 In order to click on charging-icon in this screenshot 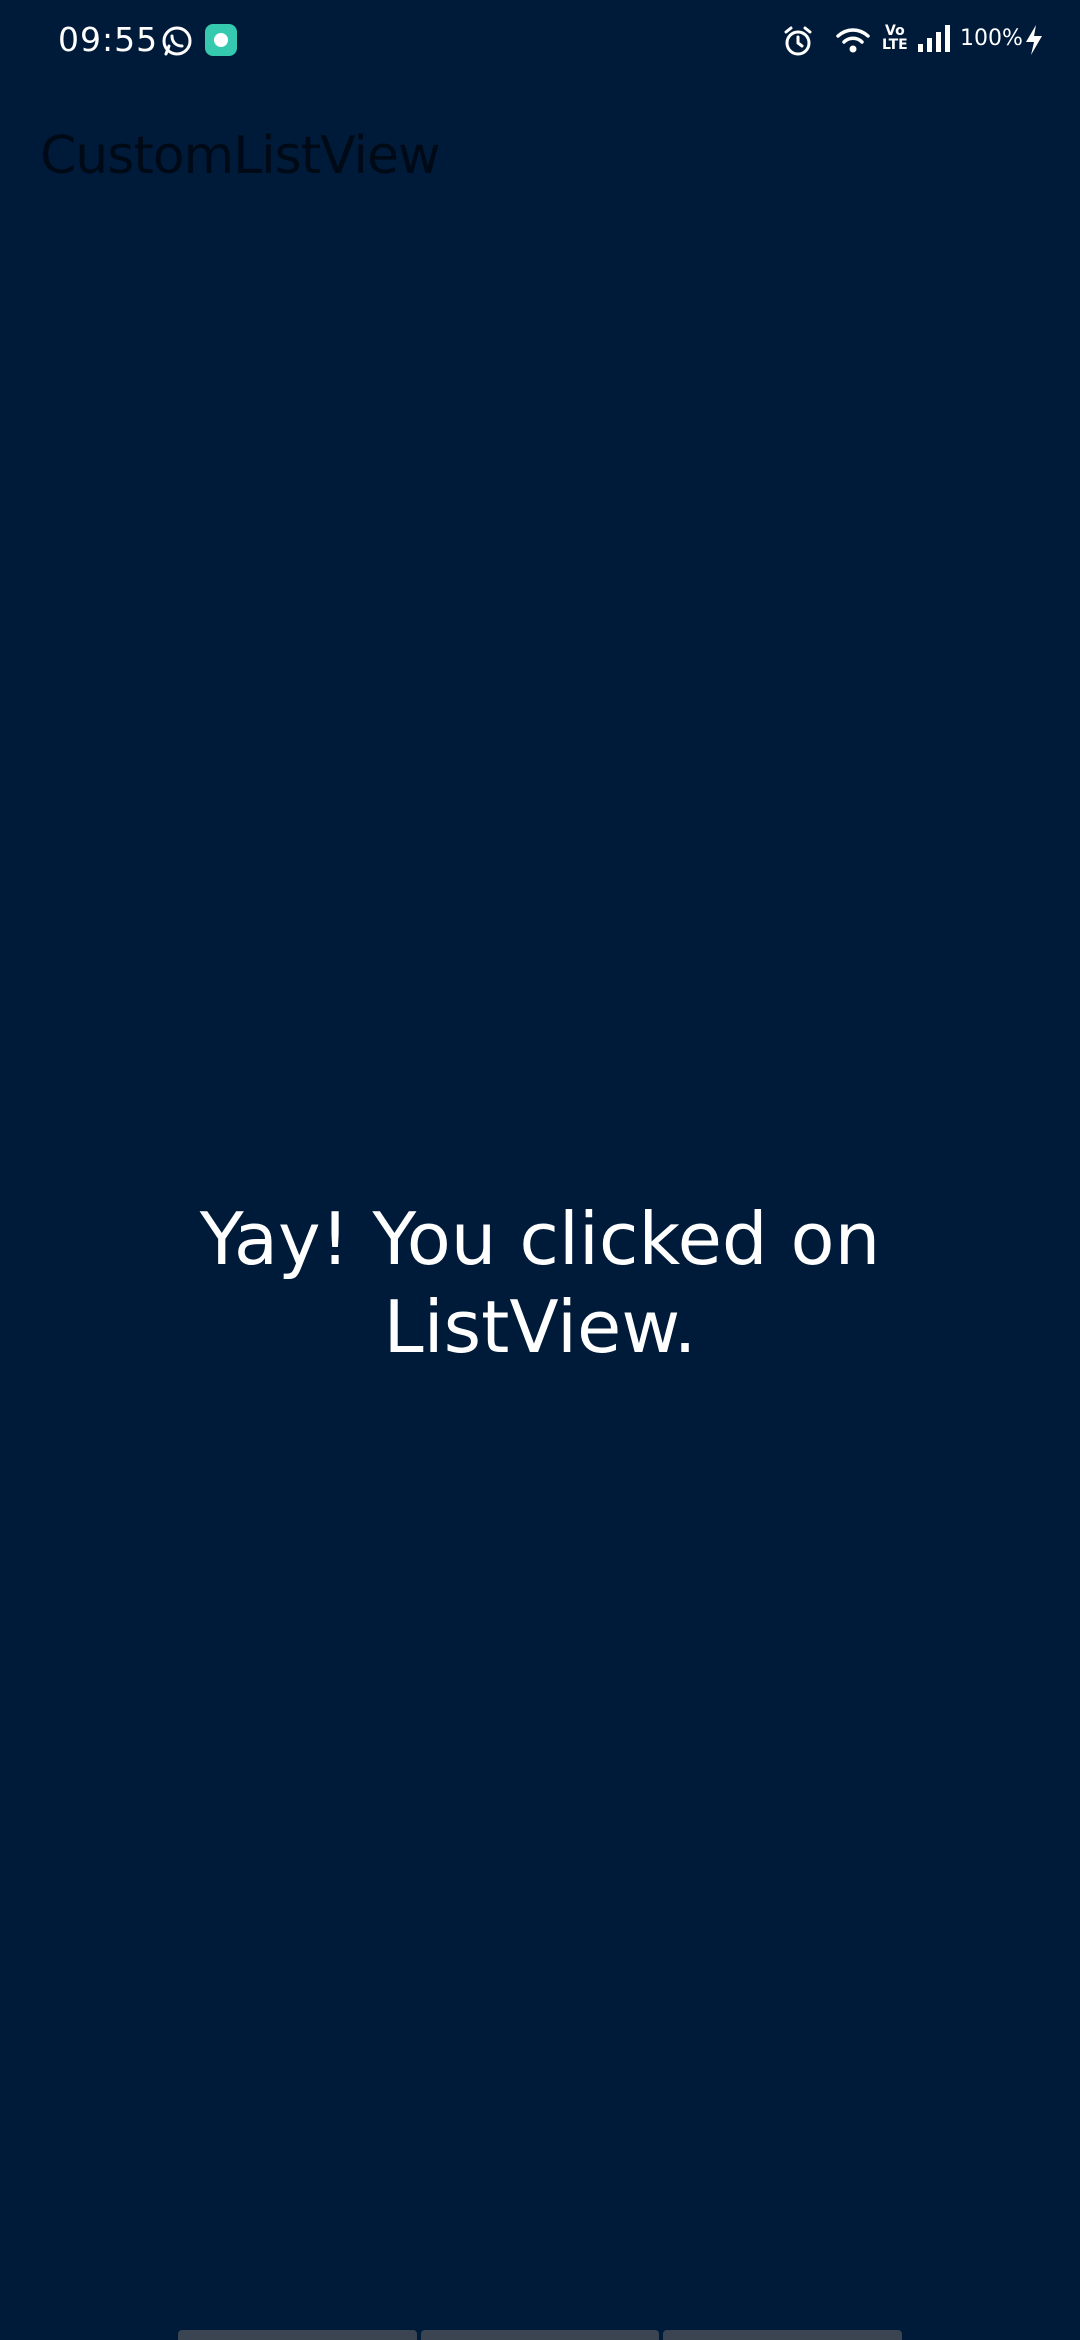, I will do `click(1034, 40)`.